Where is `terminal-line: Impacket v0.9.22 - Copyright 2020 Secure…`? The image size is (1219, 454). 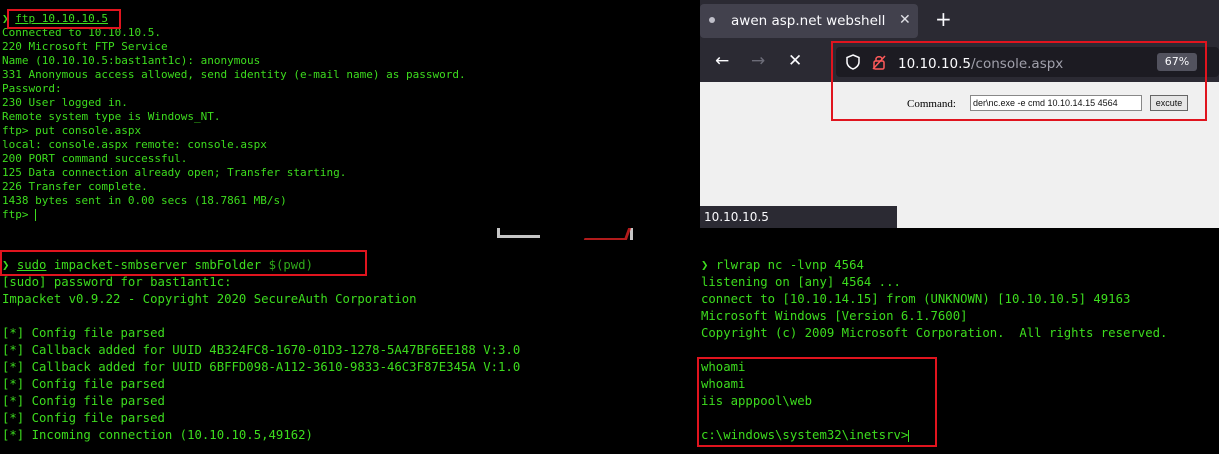
terminal-line: Impacket v0.9.22 - Copyright 2020 Secure… is located at coordinates (209, 299).